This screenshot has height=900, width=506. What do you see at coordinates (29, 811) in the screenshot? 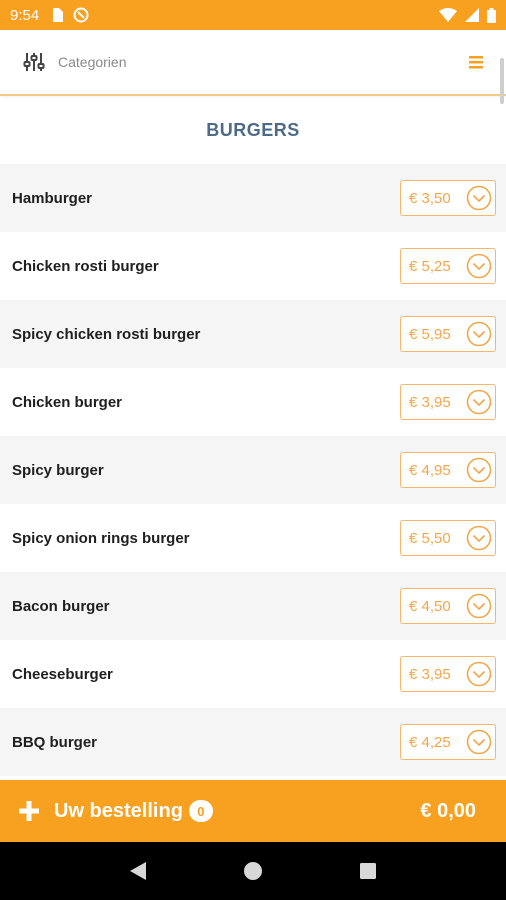
I see `plus-icon` at bounding box center [29, 811].